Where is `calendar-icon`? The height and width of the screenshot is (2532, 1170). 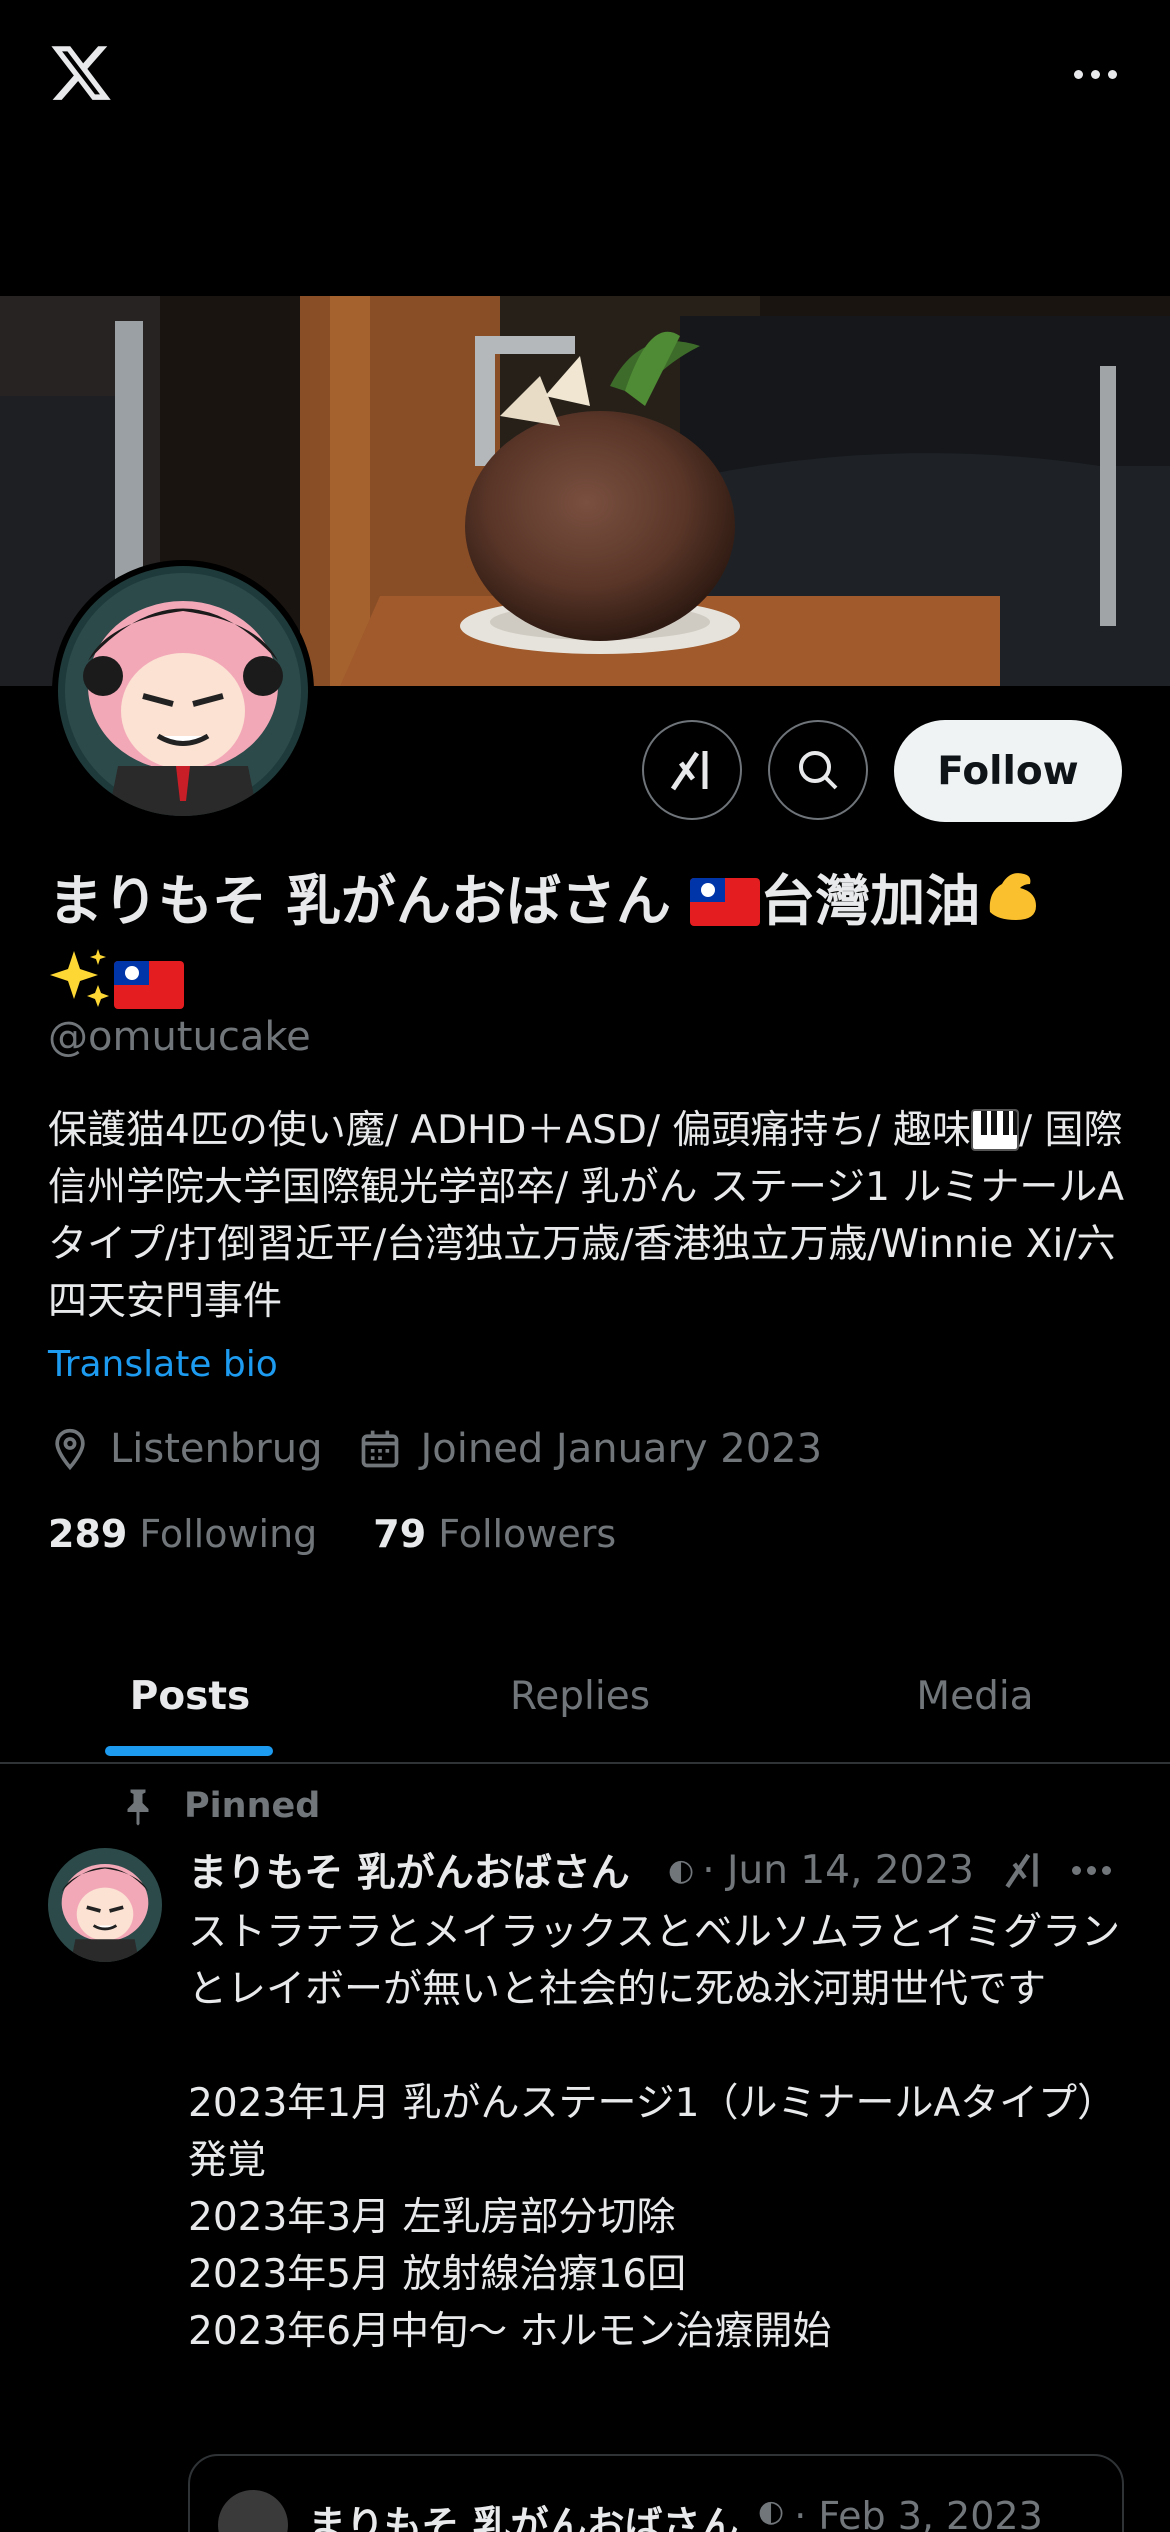
calendar-icon is located at coordinates (380, 1449).